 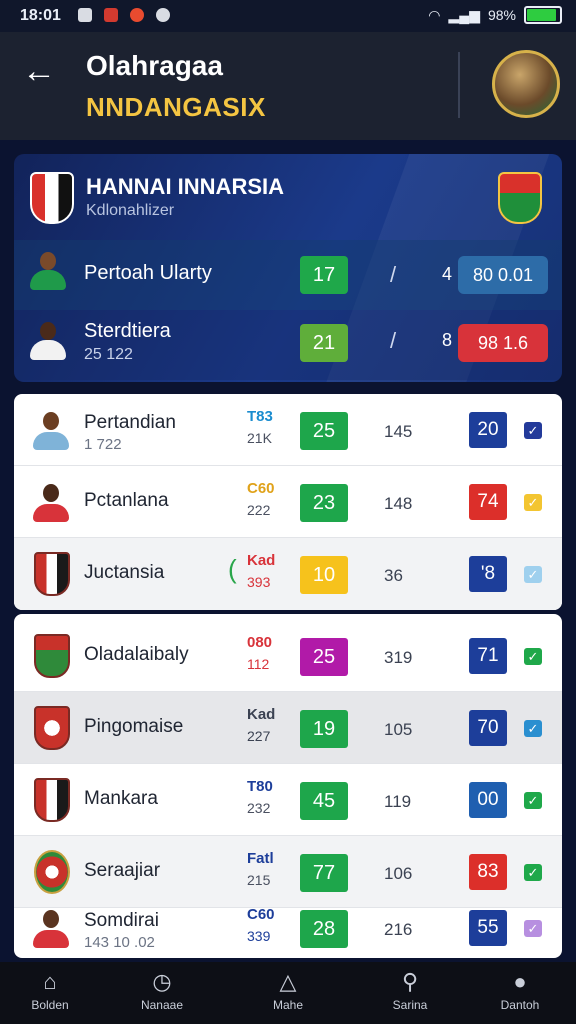 I want to click on featured-player-row: Pertoah Ularty 17 / 4 80 0.01, so click(x=288, y=275).